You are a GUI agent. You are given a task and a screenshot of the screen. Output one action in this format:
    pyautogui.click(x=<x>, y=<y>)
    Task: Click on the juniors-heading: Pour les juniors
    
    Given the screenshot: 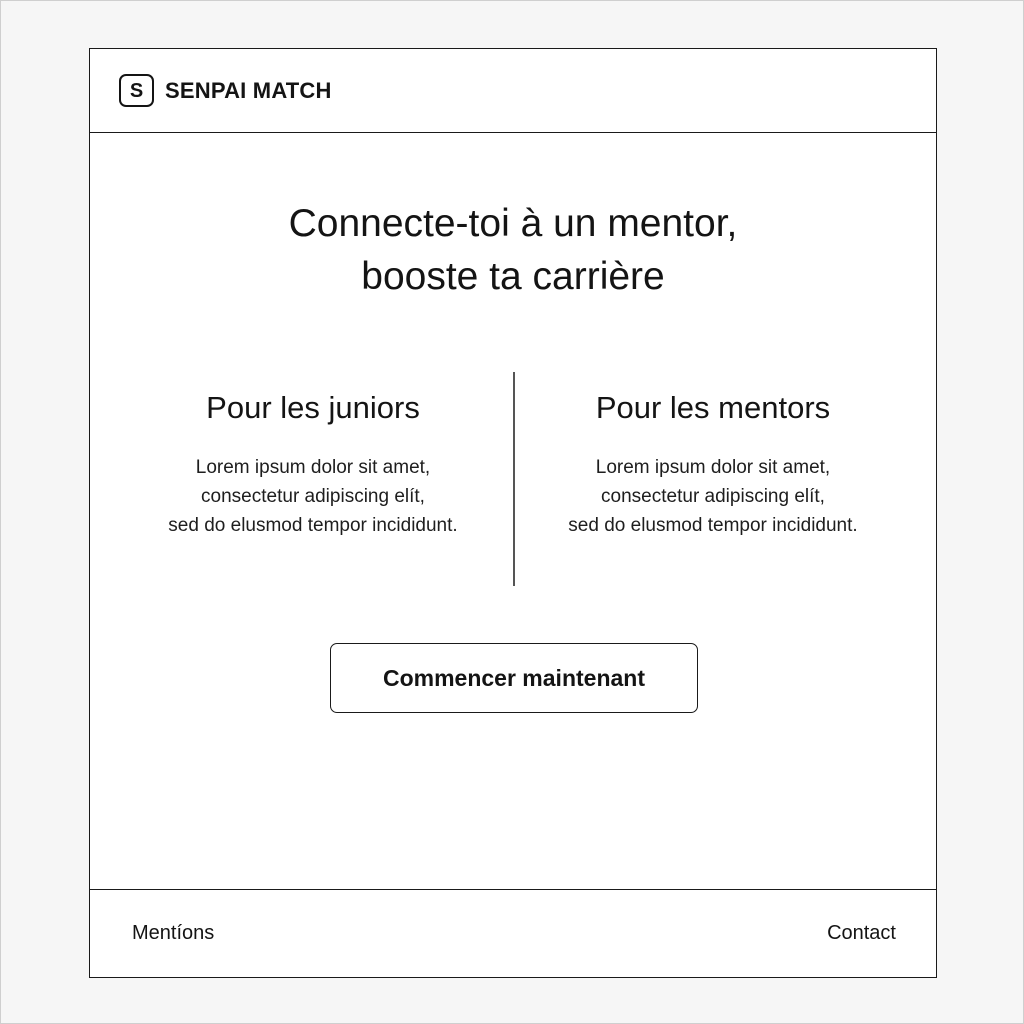 What is the action you would take?
    pyautogui.click(x=313, y=407)
    